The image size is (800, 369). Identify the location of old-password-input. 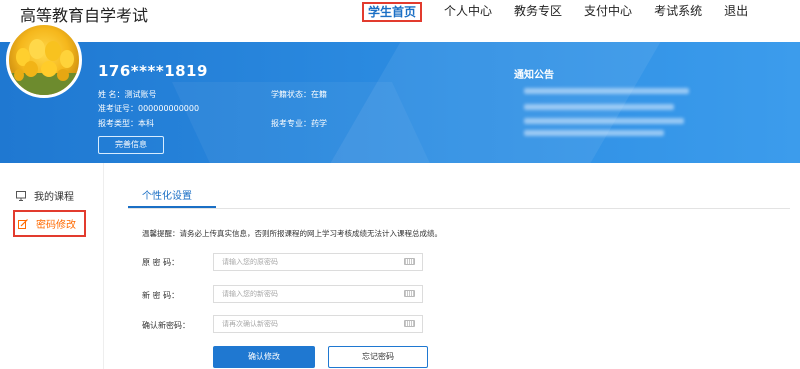
(318, 262).